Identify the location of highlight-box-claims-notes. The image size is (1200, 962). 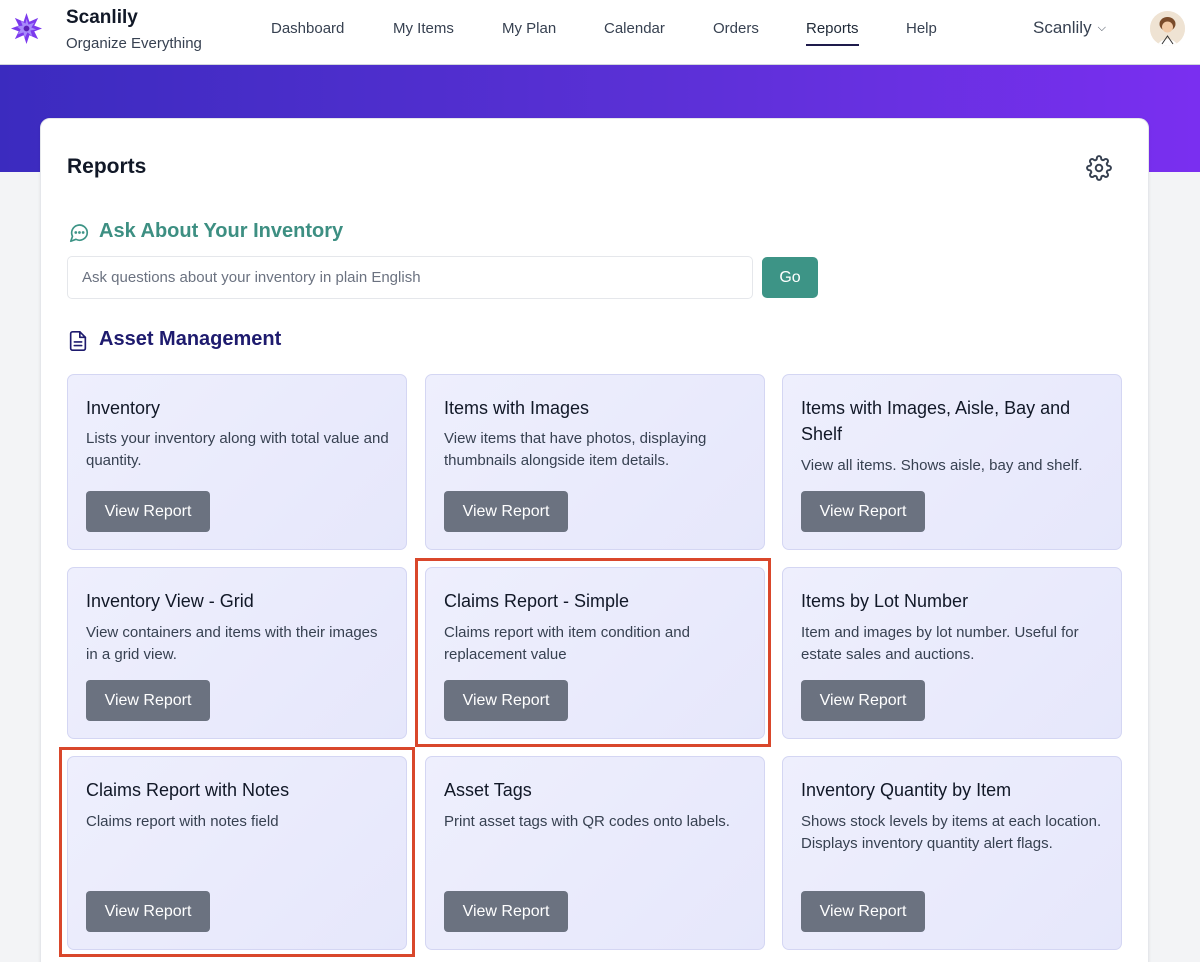
(237, 852).